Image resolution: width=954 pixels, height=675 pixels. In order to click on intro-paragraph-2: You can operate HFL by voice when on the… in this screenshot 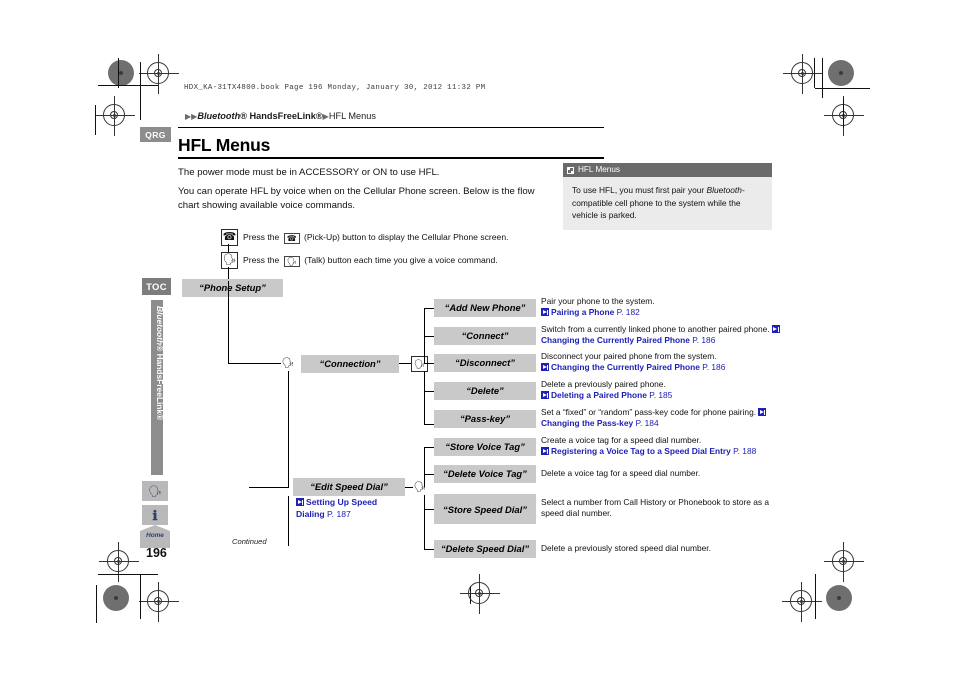, I will do `click(356, 198)`.